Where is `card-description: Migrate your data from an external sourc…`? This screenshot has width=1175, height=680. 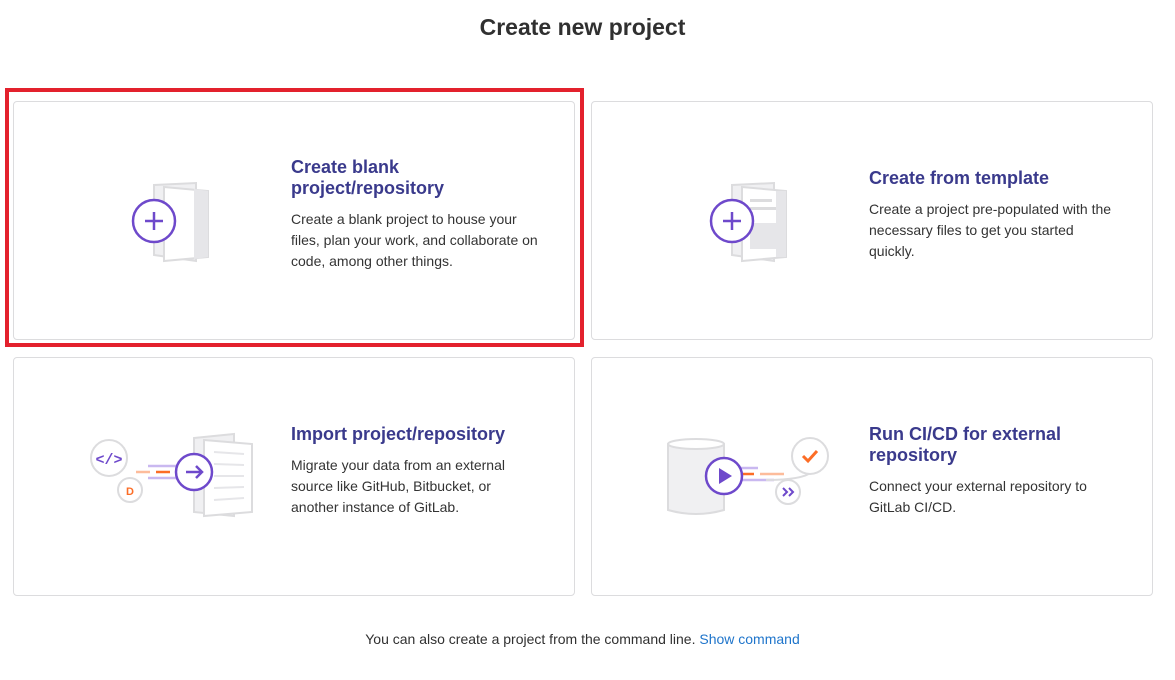
card-description: Migrate your data from an external sourc… is located at coordinates (398, 486).